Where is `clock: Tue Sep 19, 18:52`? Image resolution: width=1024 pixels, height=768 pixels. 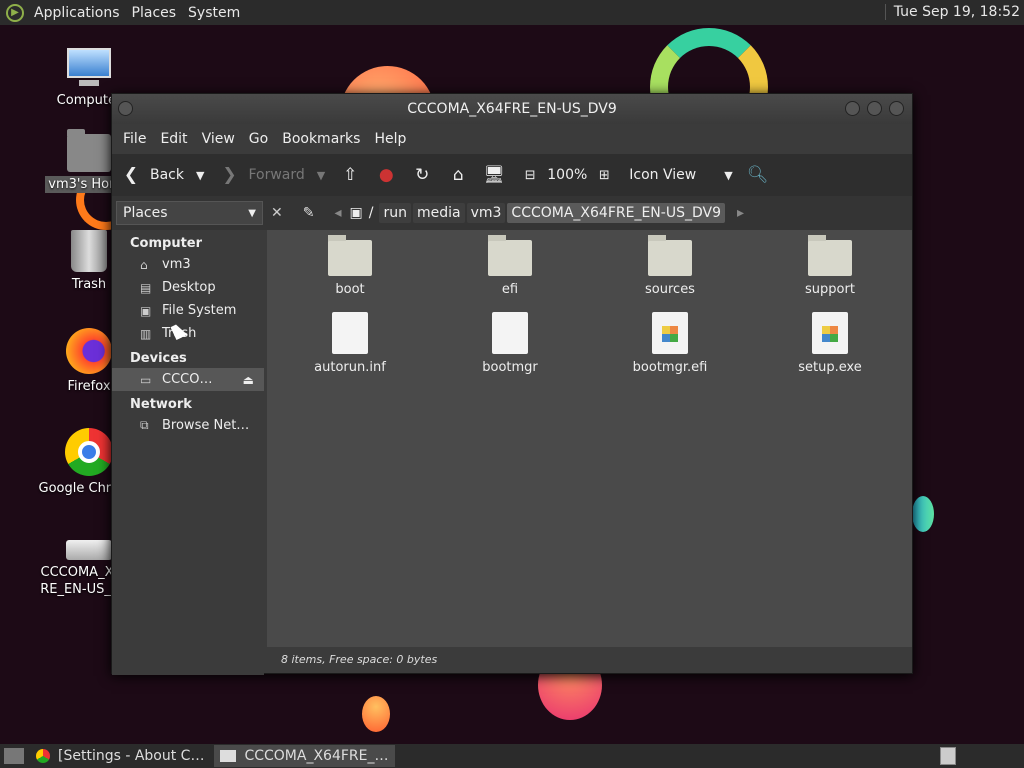
clock: Tue Sep 19, 18:52 is located at coordinates (952, 12).